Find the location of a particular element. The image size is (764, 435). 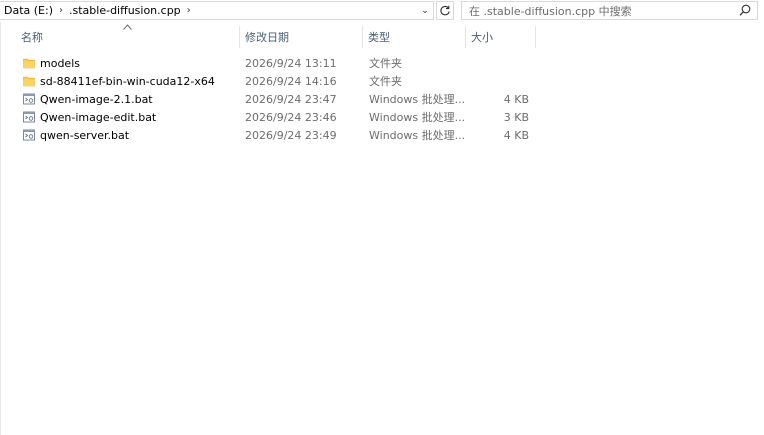

search-icon is located at coordinates (745, 10).